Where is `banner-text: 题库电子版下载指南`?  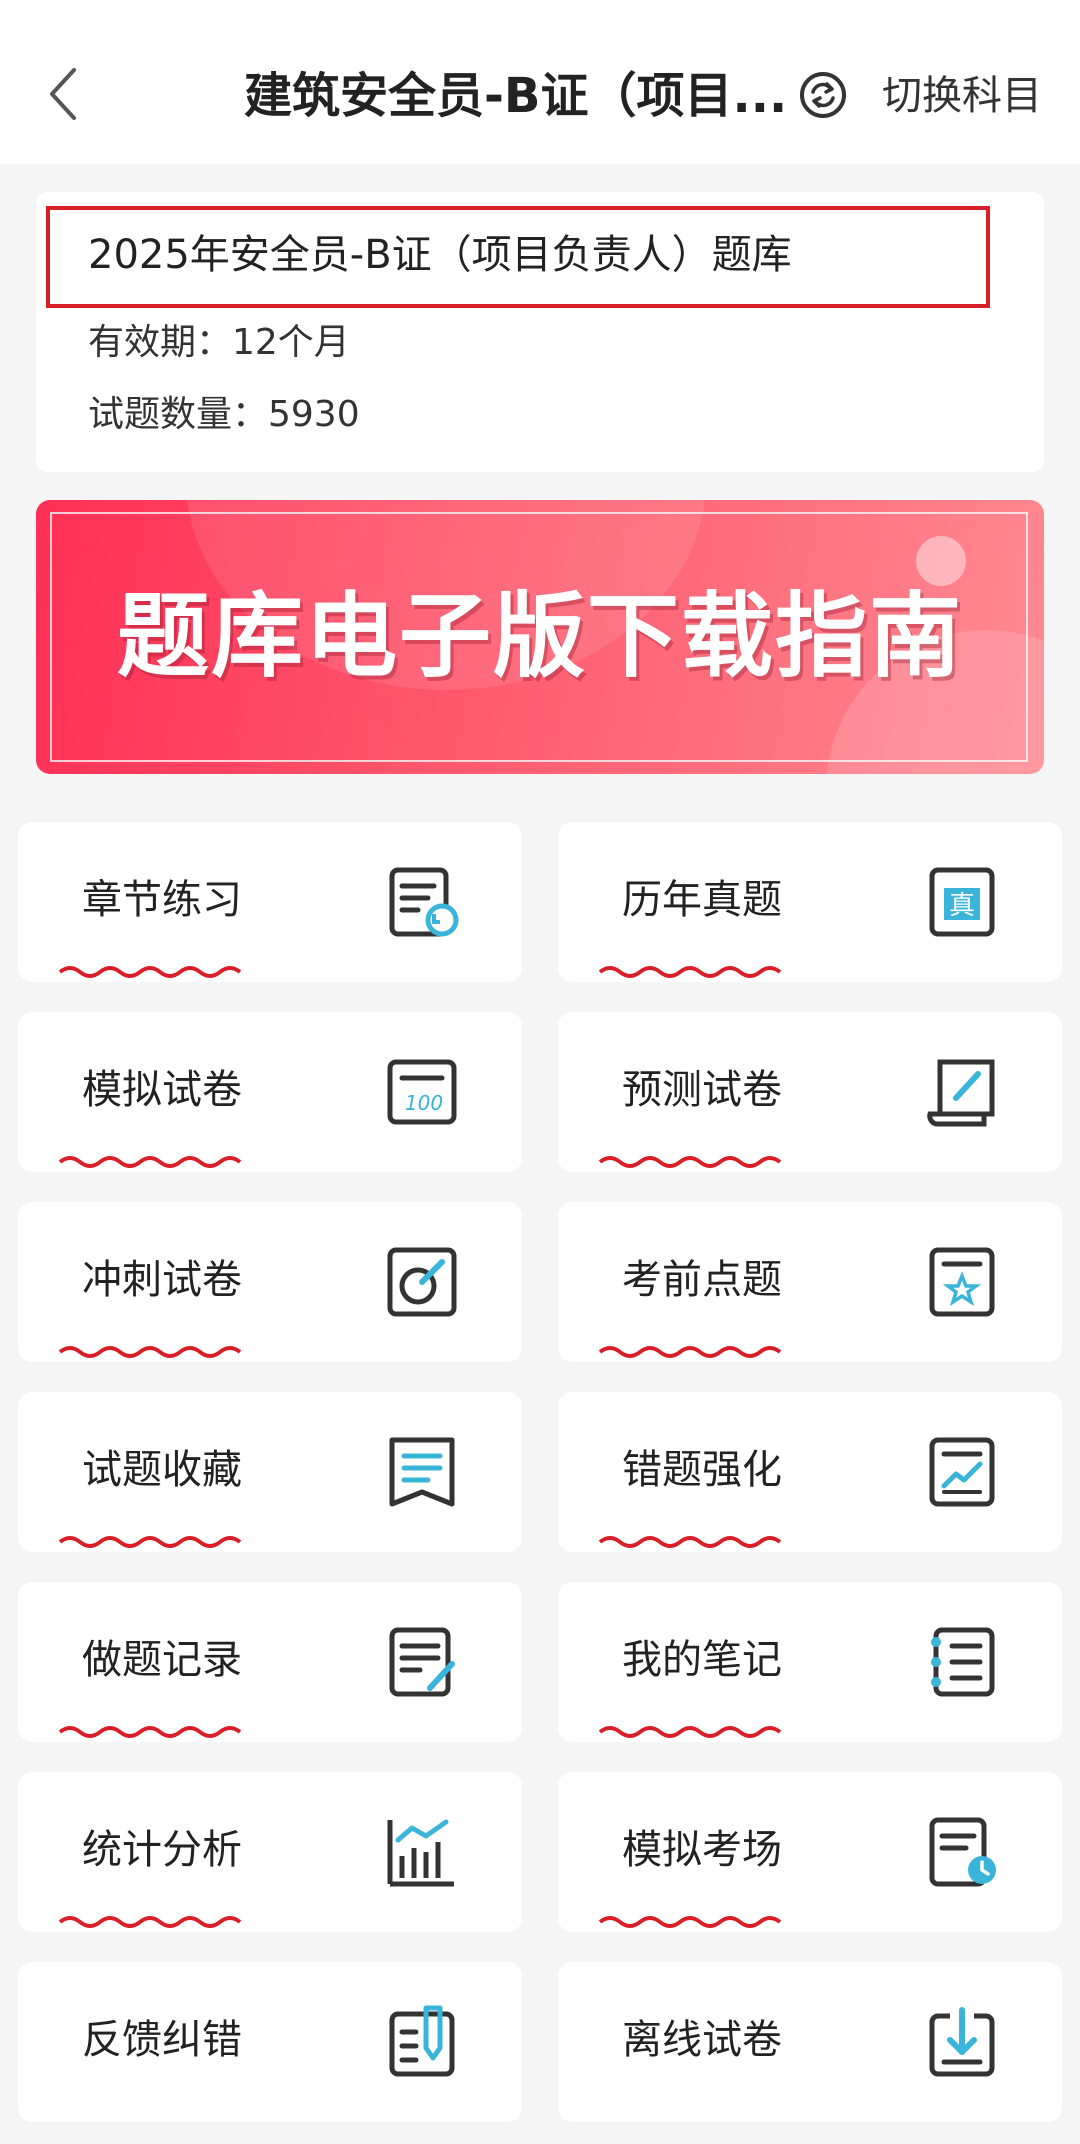 banner-text: 题库电子版下载指南 is located at coordinates (539, 636).